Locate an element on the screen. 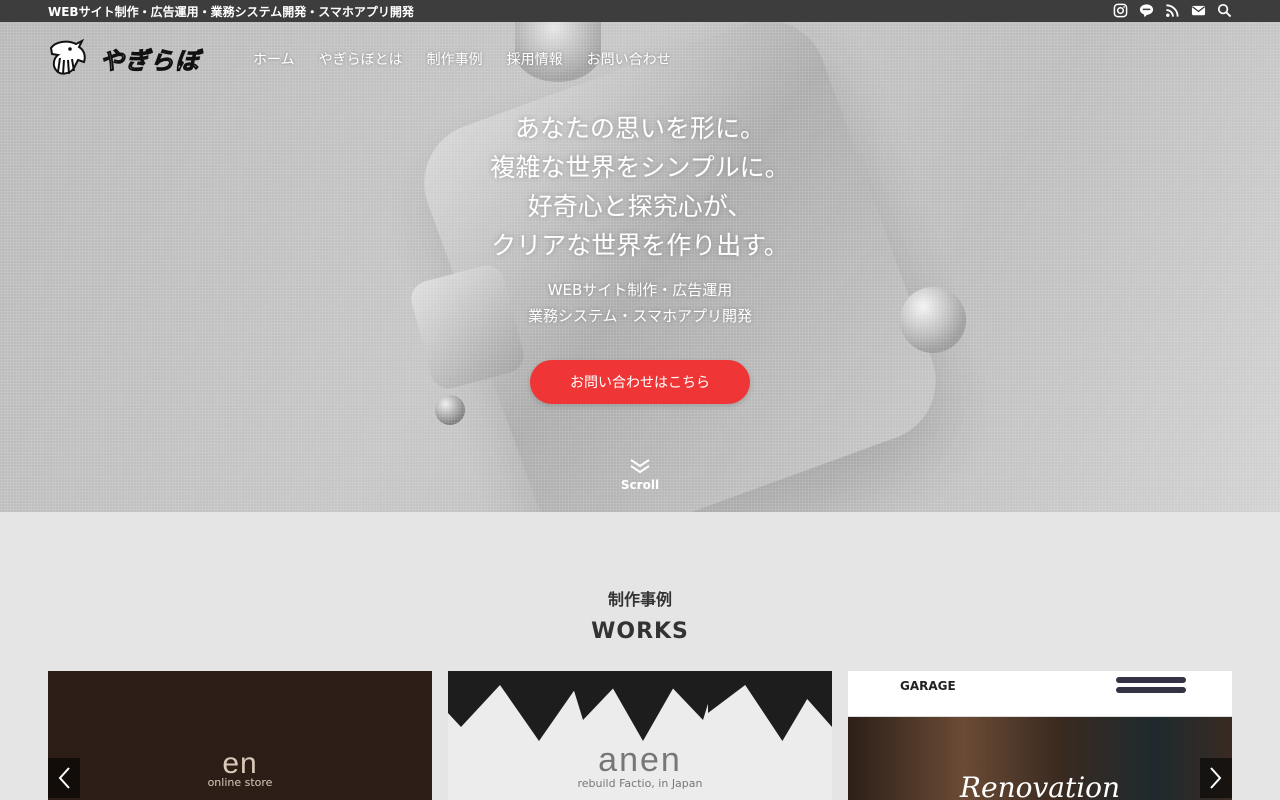 This screenshot has width=1280, height=800. work-card-title: en is located at coordinates (240, 763).